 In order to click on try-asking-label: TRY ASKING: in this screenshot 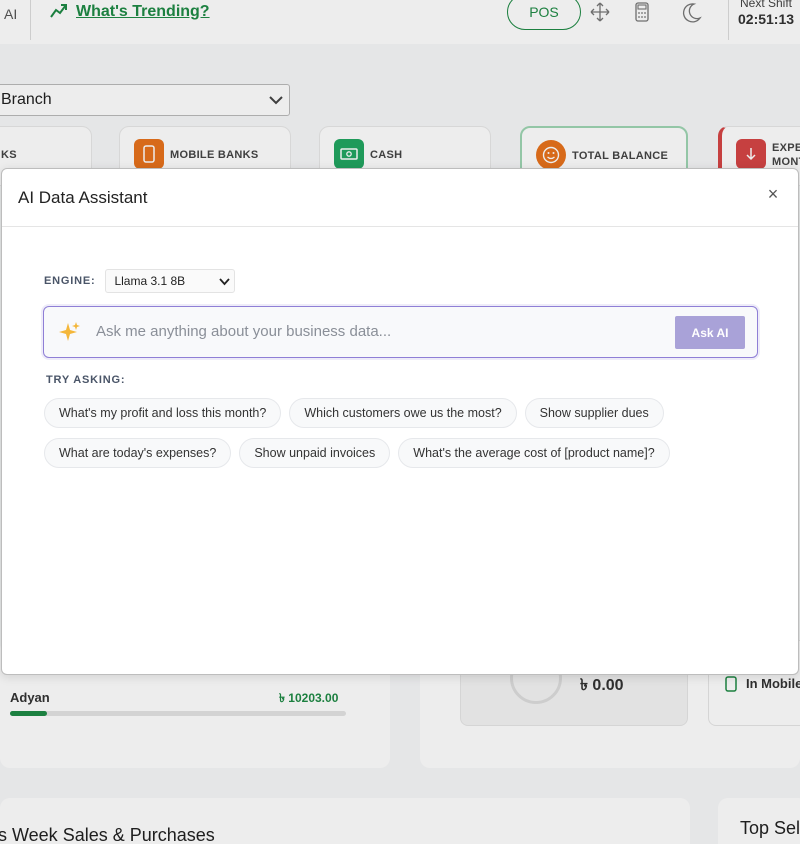, I will do `click(86, 380)`.